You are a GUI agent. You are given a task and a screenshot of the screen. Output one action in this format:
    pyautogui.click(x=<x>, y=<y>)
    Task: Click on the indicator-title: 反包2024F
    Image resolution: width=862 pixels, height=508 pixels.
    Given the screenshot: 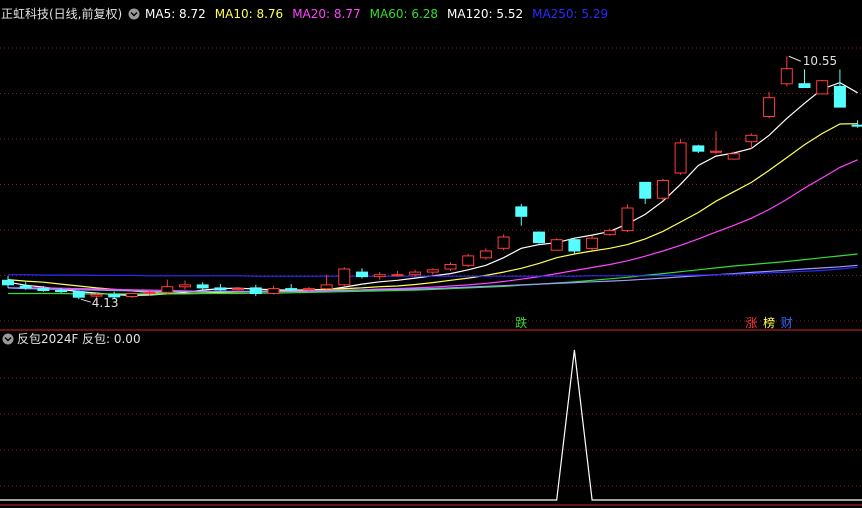 What is the action you would take?
    pyautogui.click(x=48, y=339)
    